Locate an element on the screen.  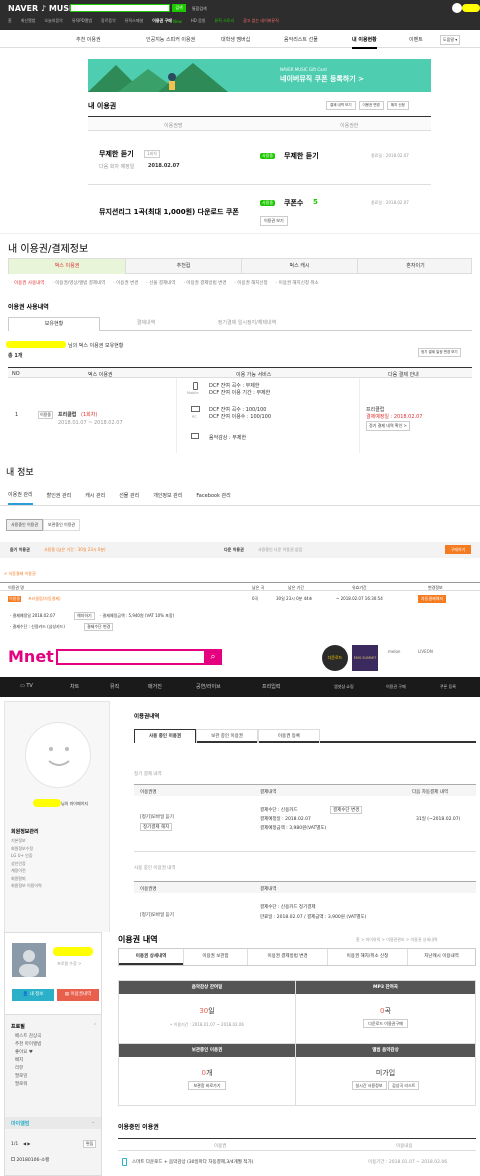
auto-pay-cancel-button: 자동결제해지 is located at coordinates (432, 599).